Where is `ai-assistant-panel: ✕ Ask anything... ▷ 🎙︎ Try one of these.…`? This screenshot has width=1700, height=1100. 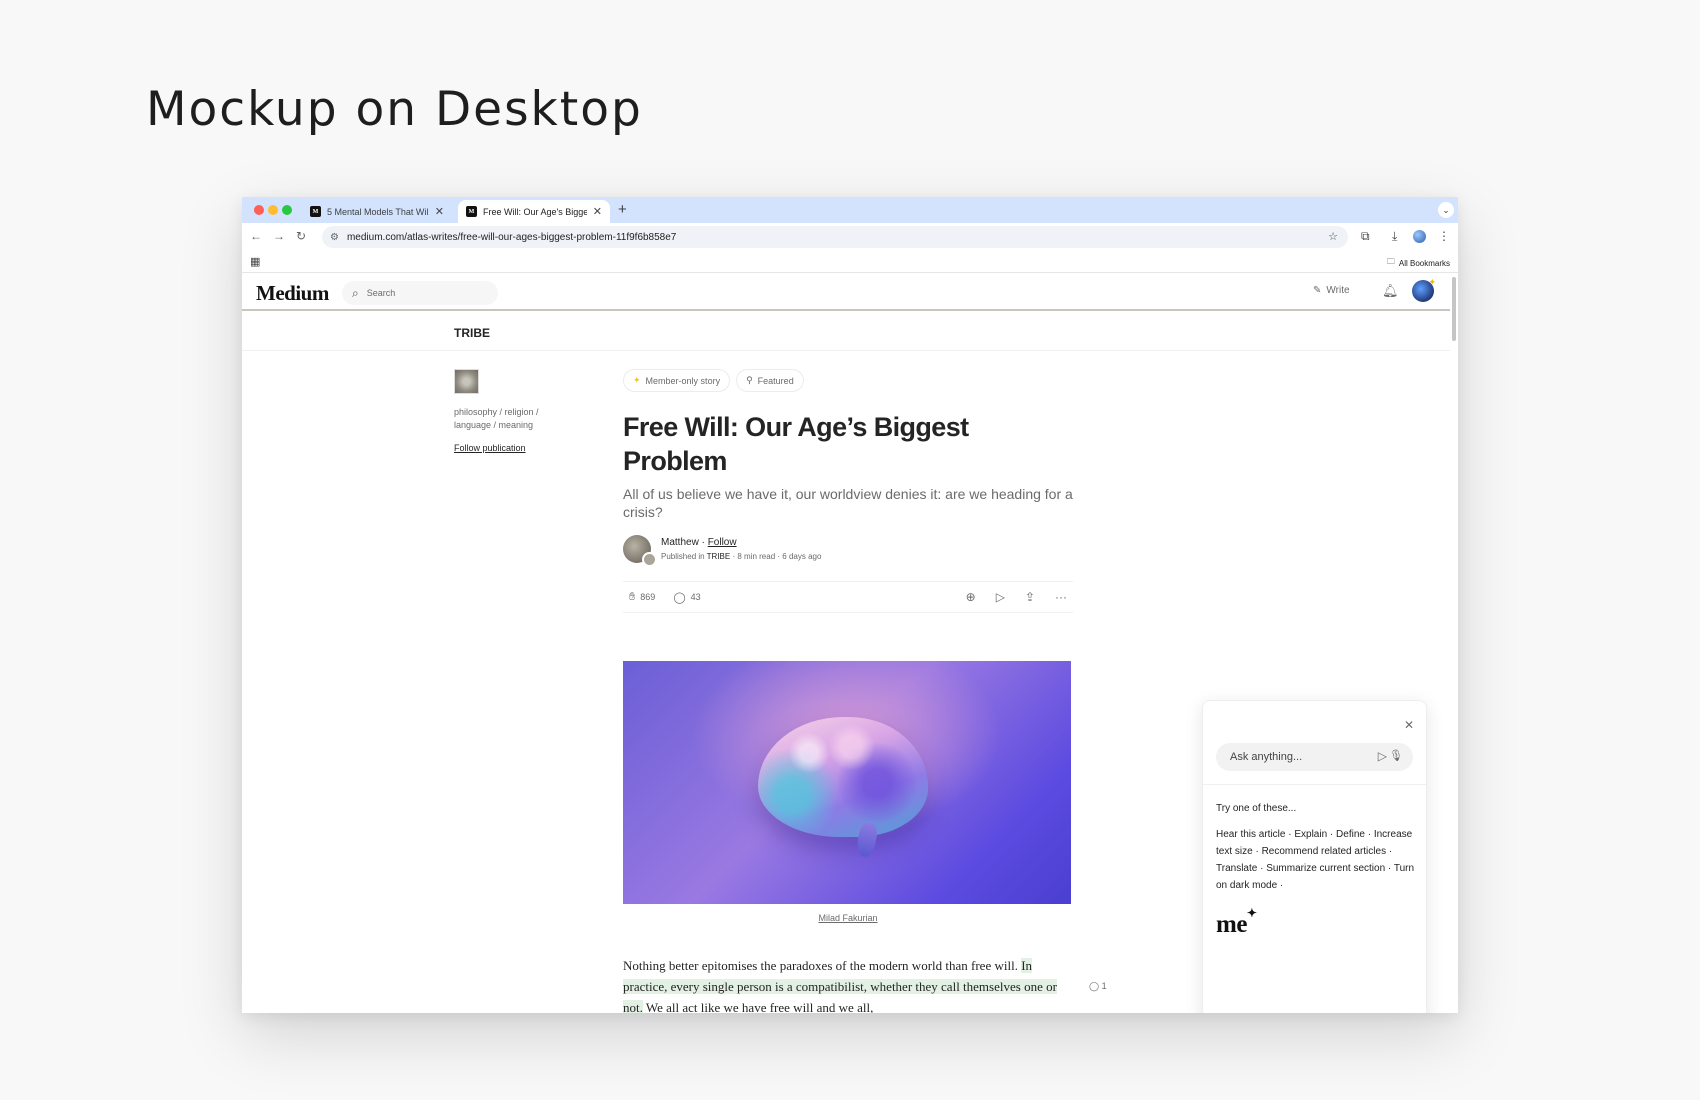 ai-assistant-panel: ✕ Ask anything... ▷ 🎙︎ Try one of these.… is located at coordinates (1314, 856).